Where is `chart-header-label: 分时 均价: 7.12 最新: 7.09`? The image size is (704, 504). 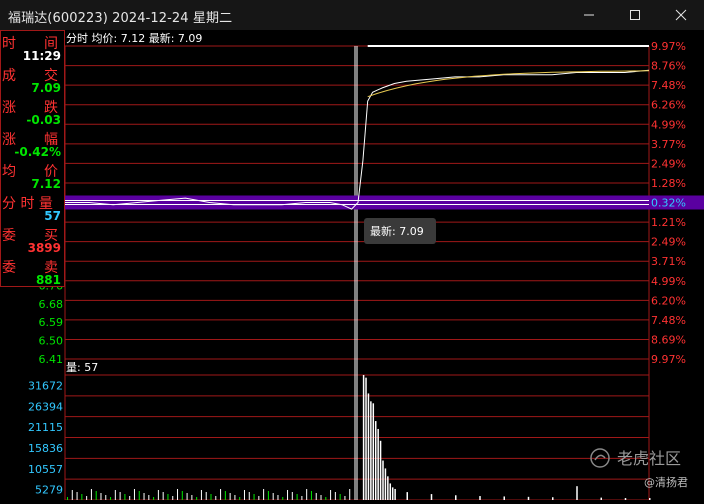
chart-header-label: 分时 均价: 7.12 最新: 7.09 is located at coordinates (134, 38).